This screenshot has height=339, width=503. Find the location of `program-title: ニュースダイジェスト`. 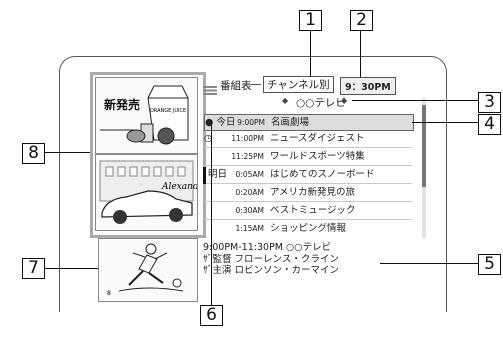

program-title: ニュースダイジェスト is located at coordinates (317, 138).